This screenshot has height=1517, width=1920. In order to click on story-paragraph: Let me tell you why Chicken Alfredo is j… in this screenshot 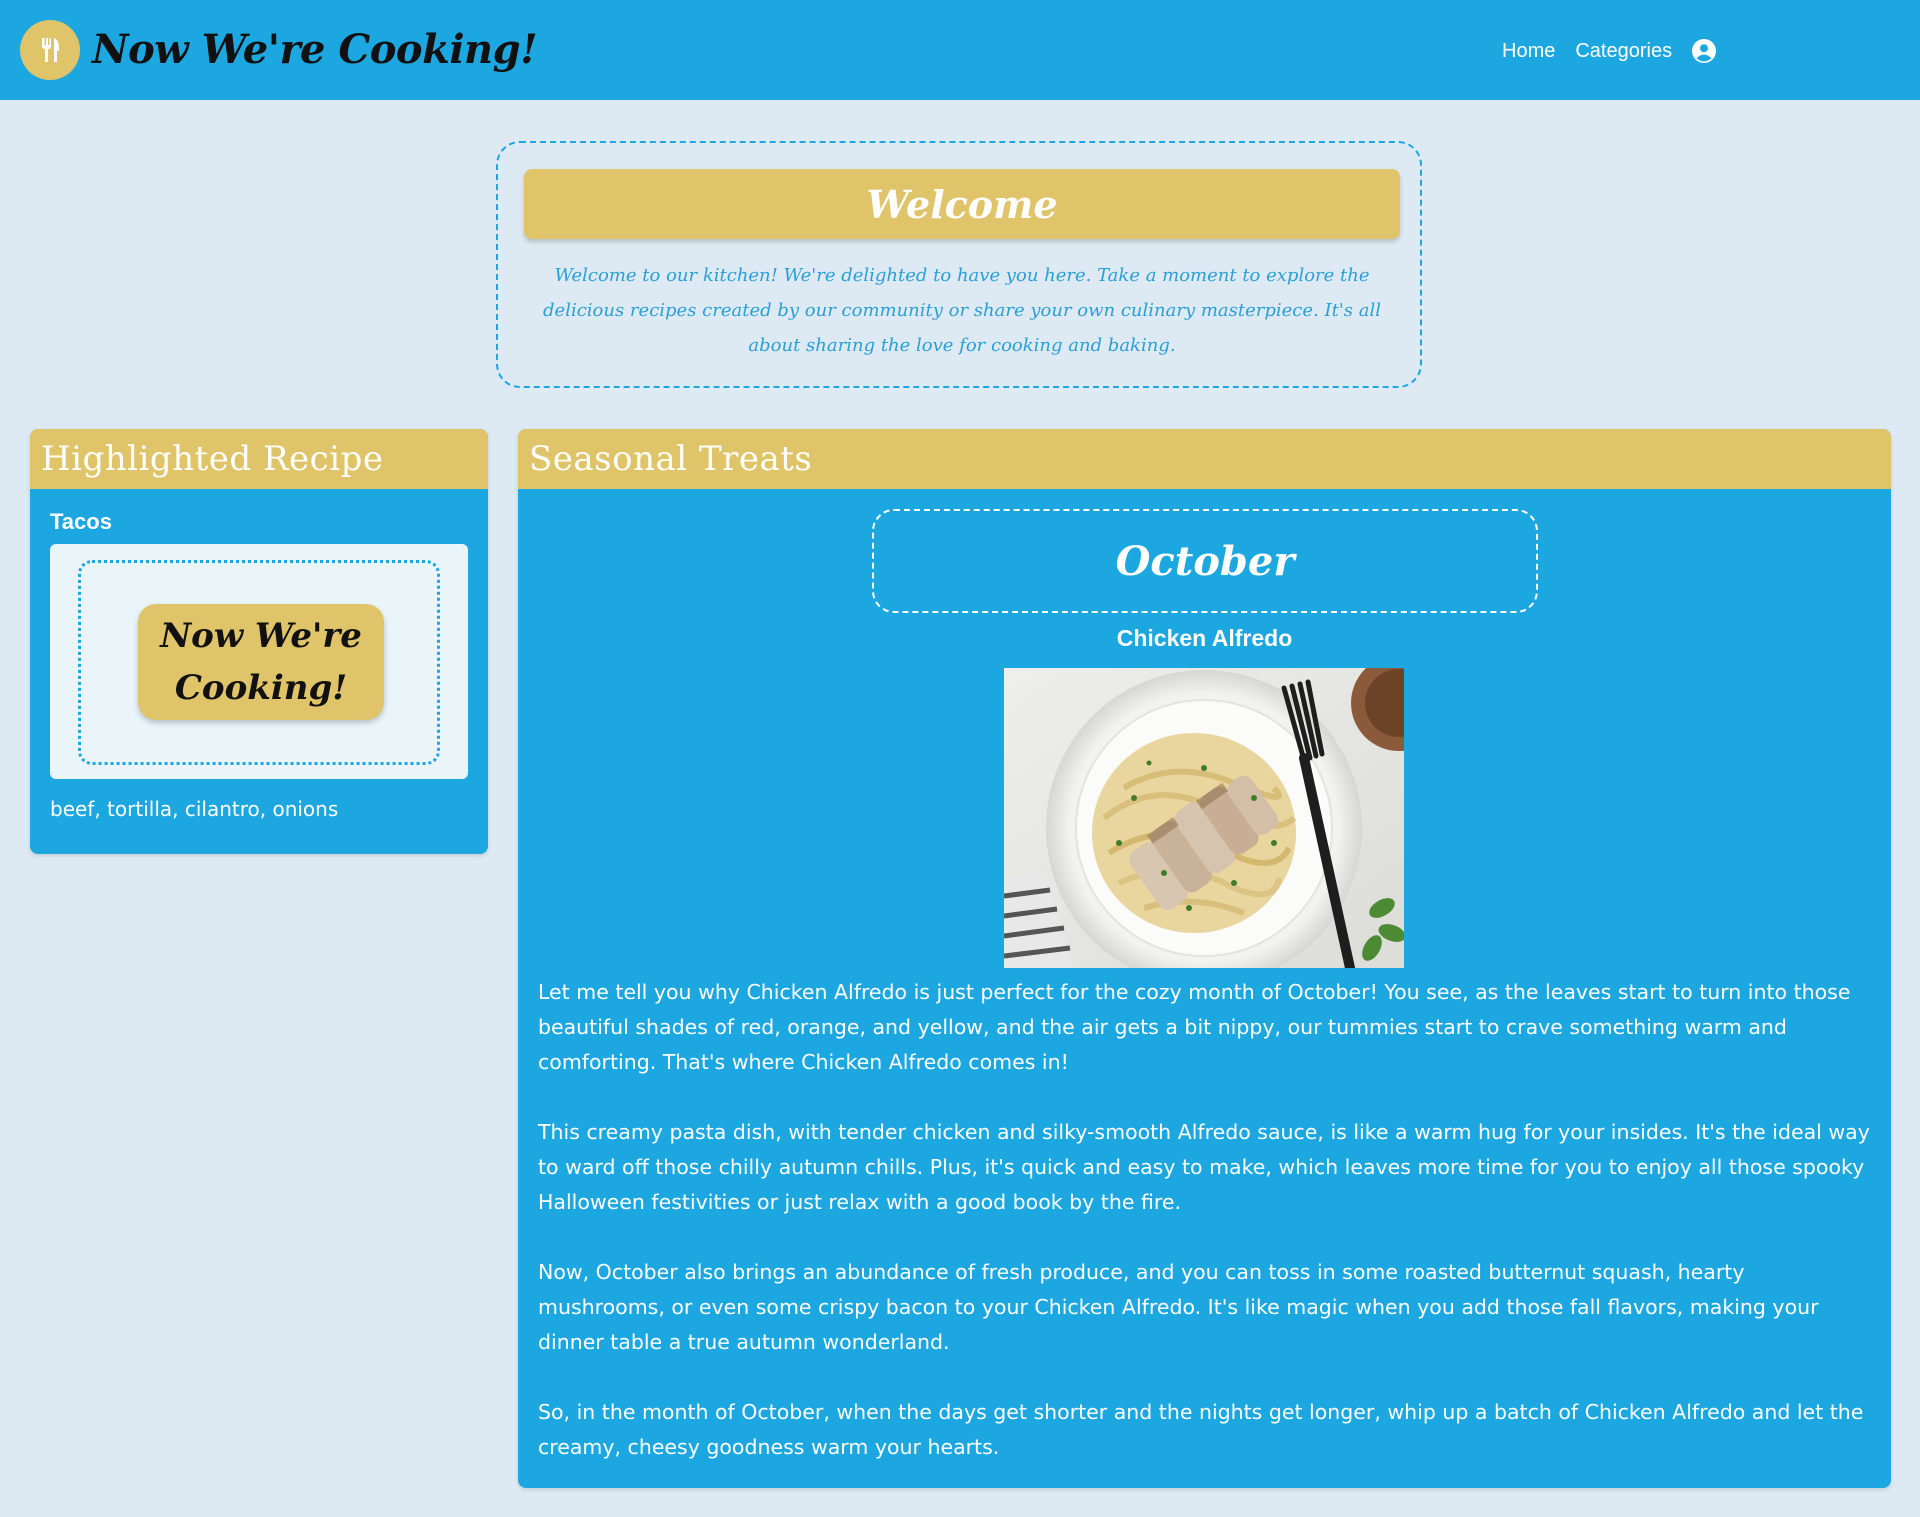, I will do `click(1194, 1027)`.